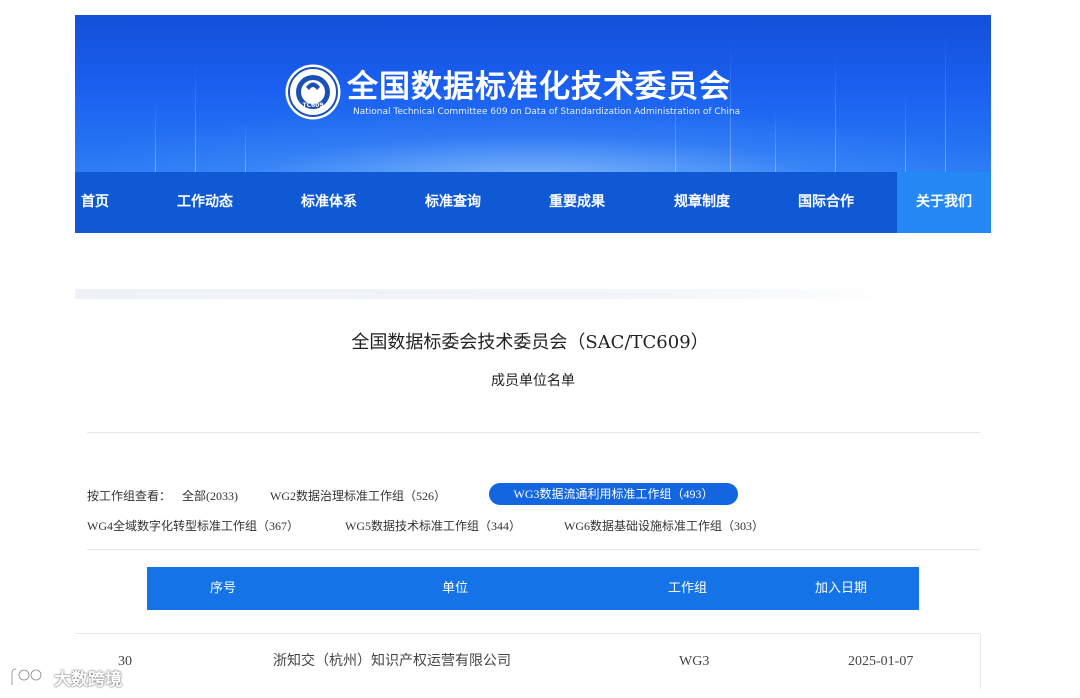  I want to click on tc609-logo: TC609, so click(313, 92).